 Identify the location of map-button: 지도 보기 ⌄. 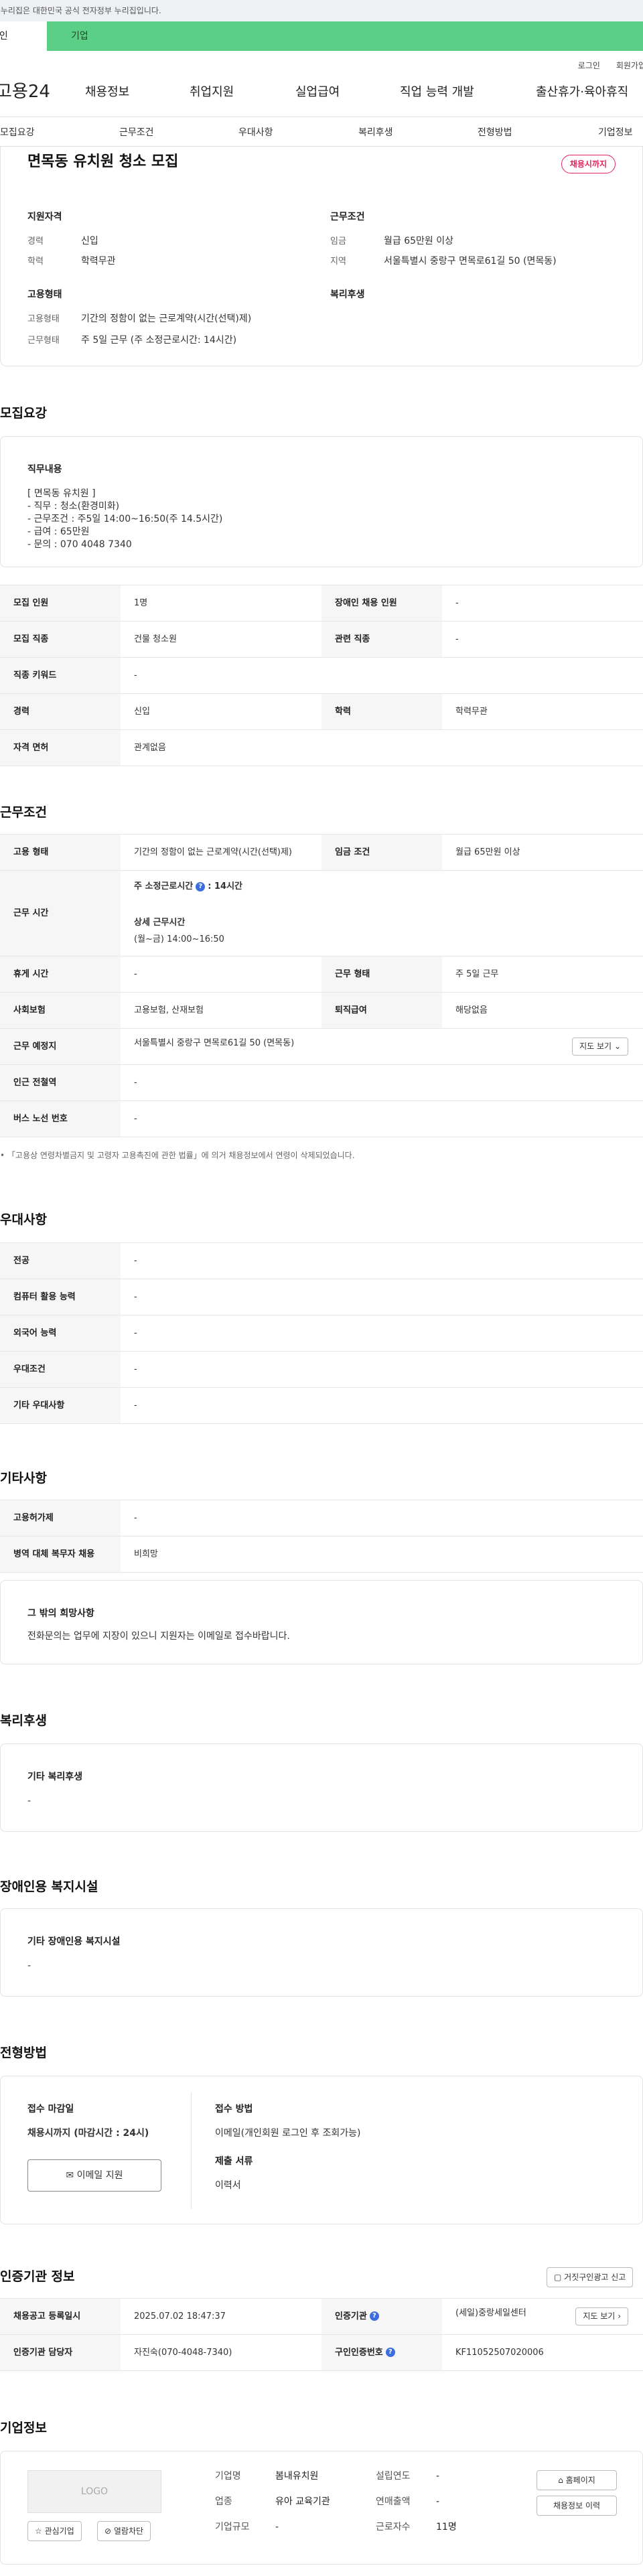
(600, 1046).